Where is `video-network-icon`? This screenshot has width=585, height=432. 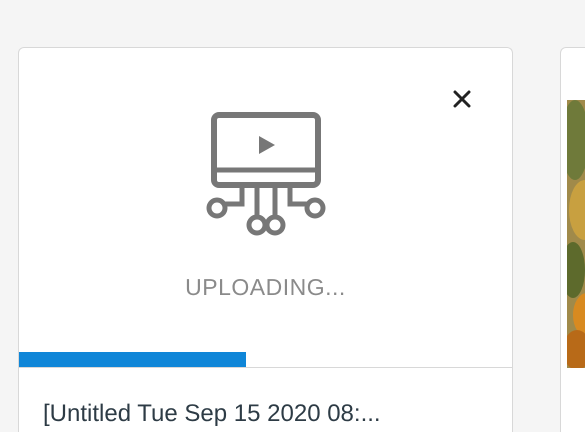
video-network-icon is located at coordinates (265, 174).